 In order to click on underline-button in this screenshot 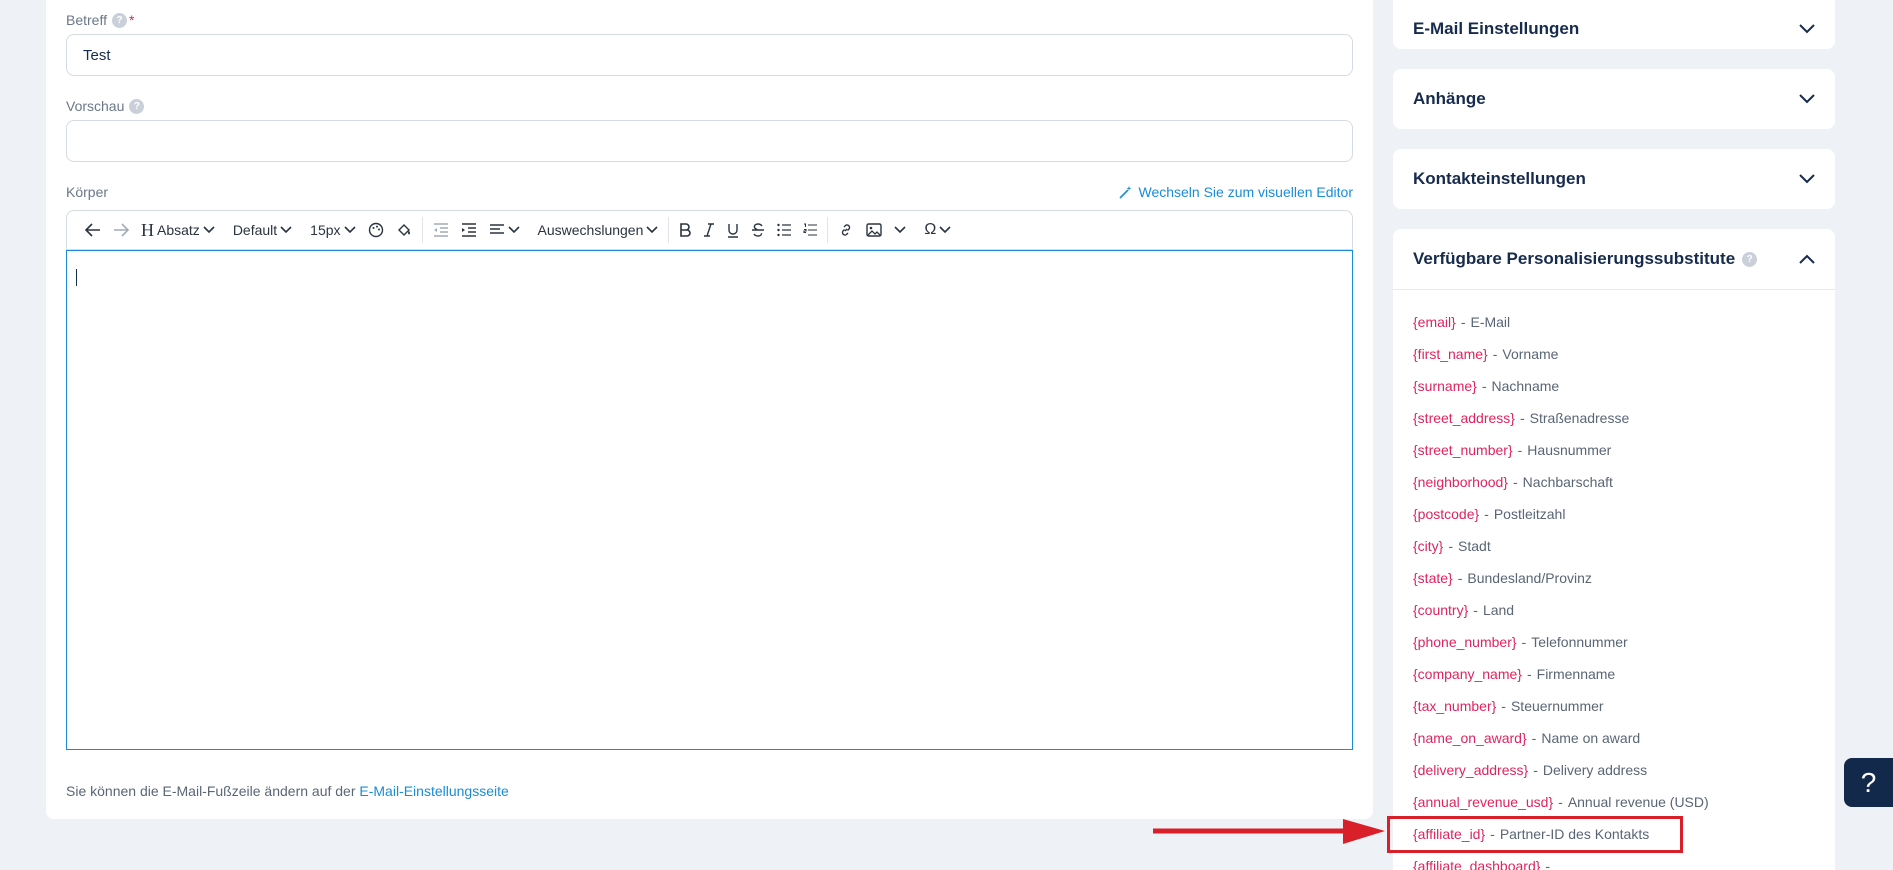, I will do `click(733, 230)`.